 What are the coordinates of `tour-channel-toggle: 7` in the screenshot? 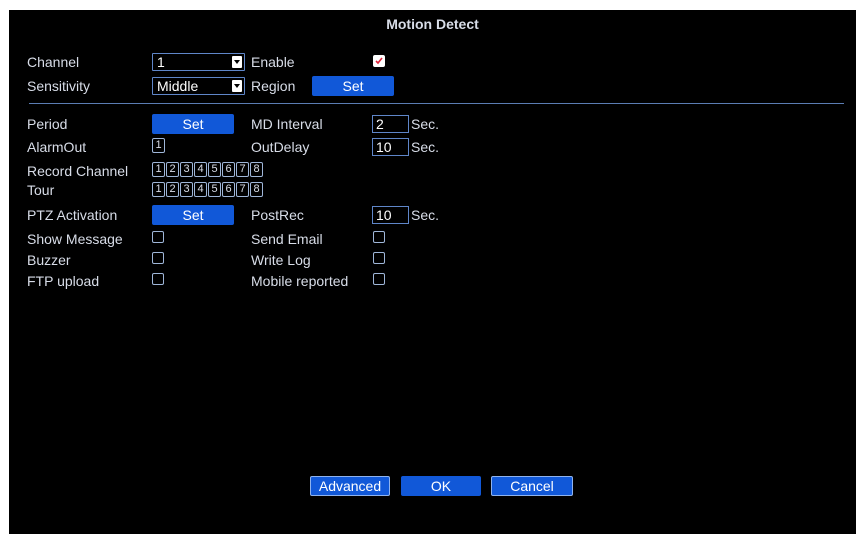 It's located at (242, 189).